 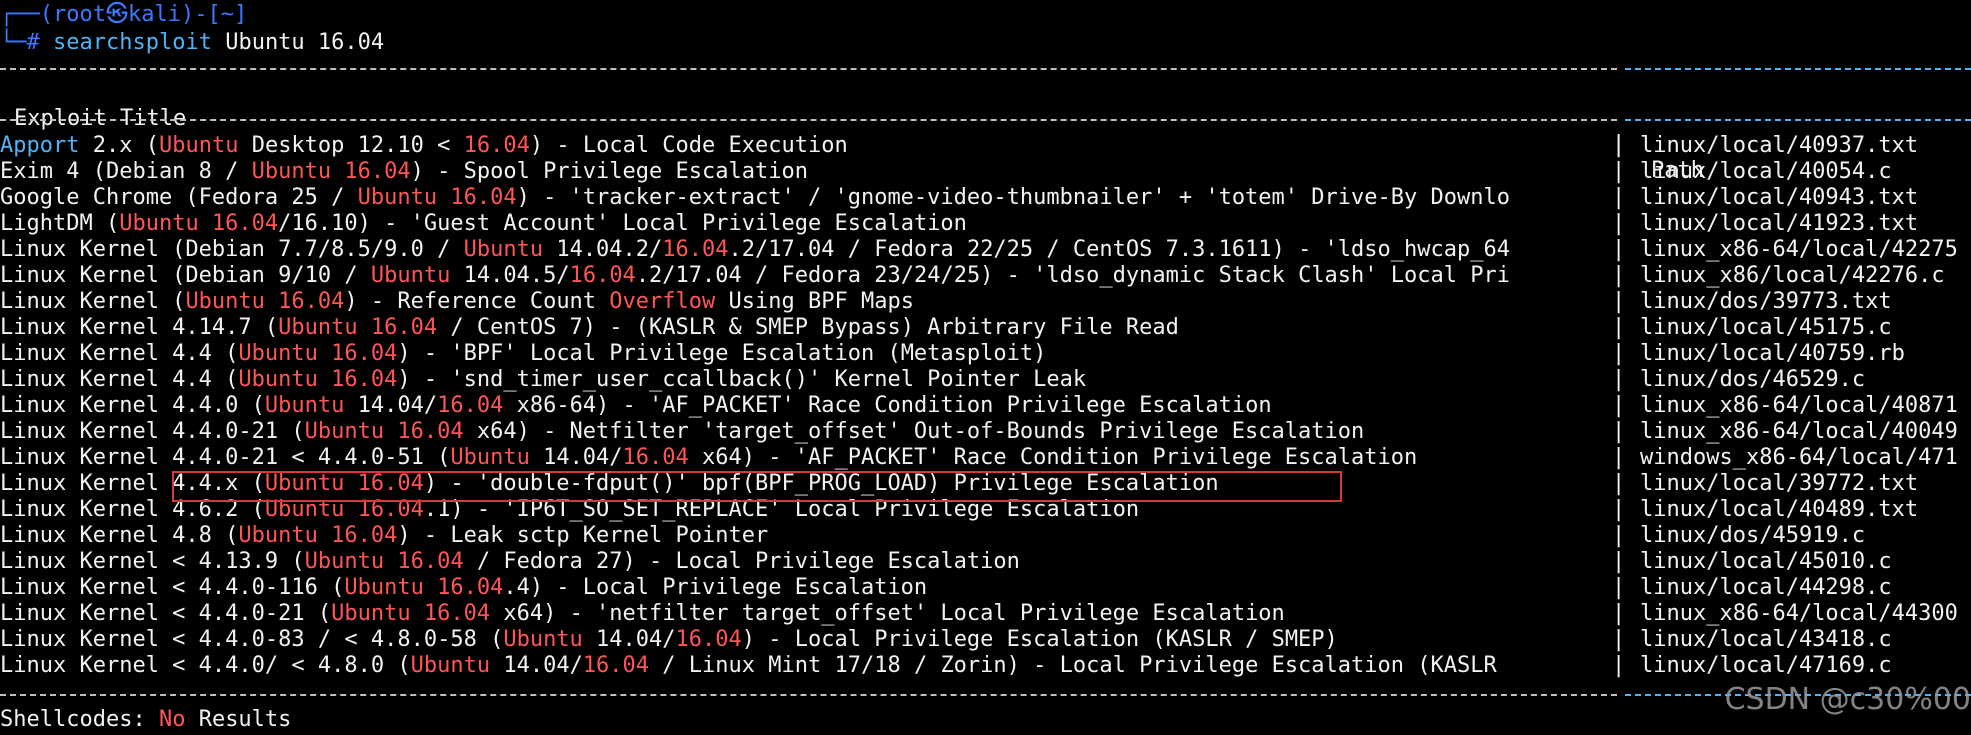 I want to click on title-text: ) - Leak sctp Kernel Pointer, so click(x=583, y=535).